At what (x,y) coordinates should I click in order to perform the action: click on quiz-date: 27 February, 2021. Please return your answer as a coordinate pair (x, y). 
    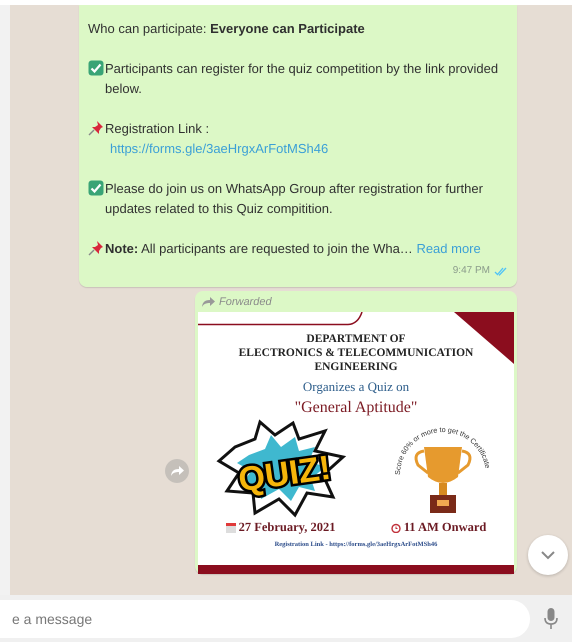
    Looking at the image, I should click on (287, 527).